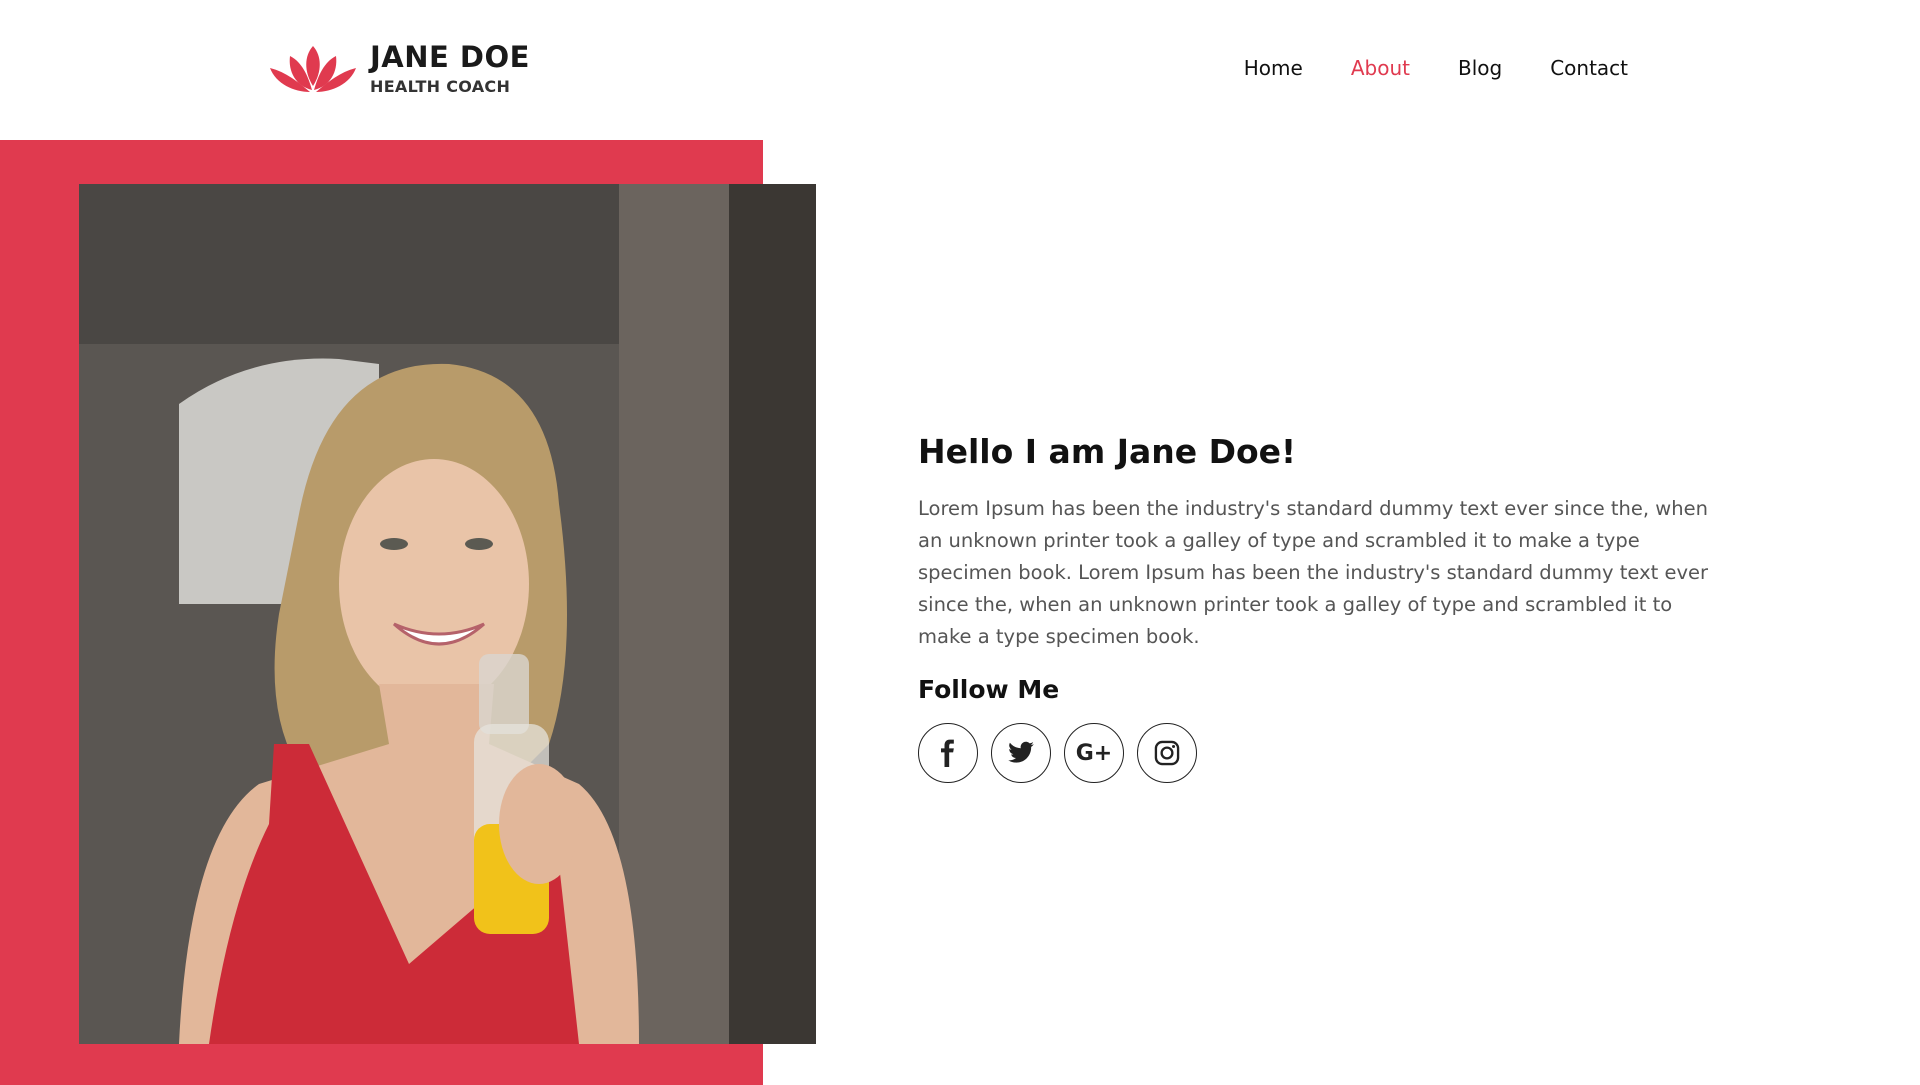  Describe the element at coordinates (1380, 68) in the screenshot. I see `nav-about: About` at that location.